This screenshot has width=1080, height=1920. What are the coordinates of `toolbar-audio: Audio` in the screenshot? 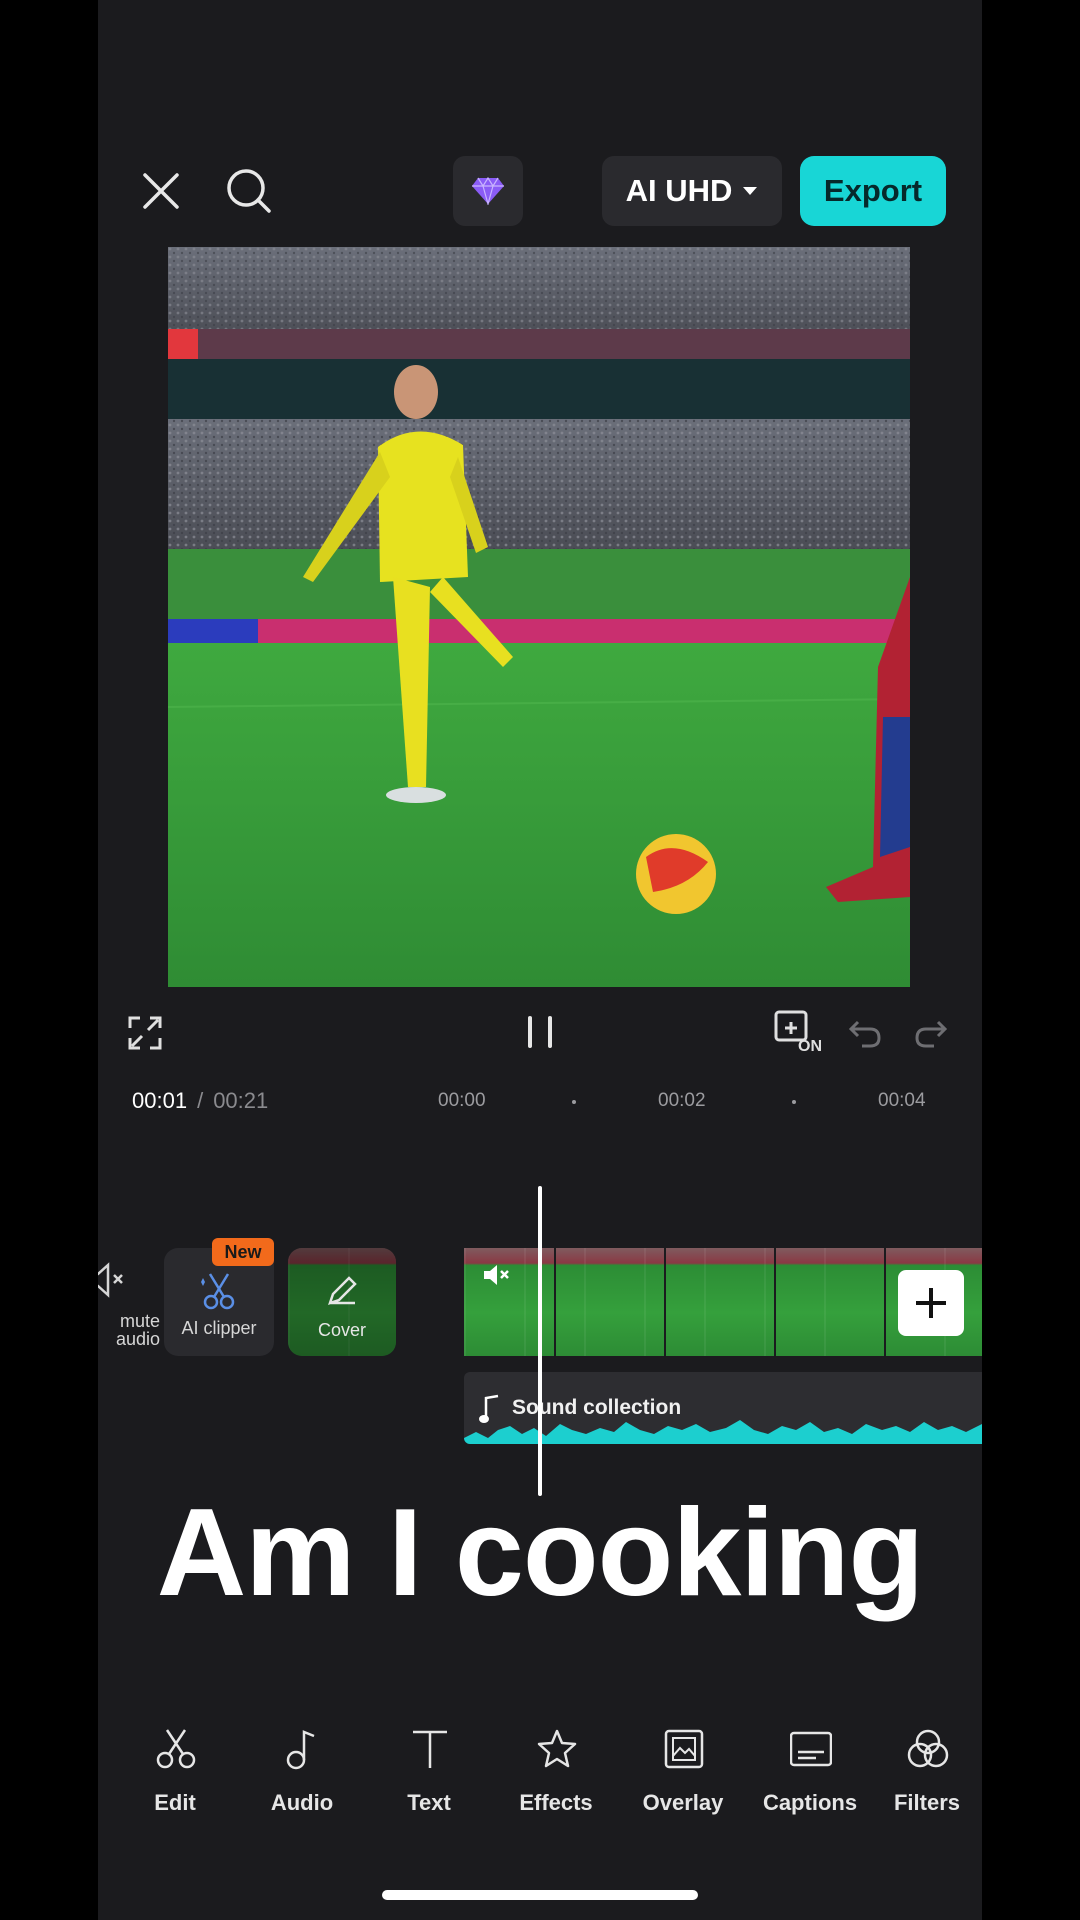 It's located at (302, 1773).